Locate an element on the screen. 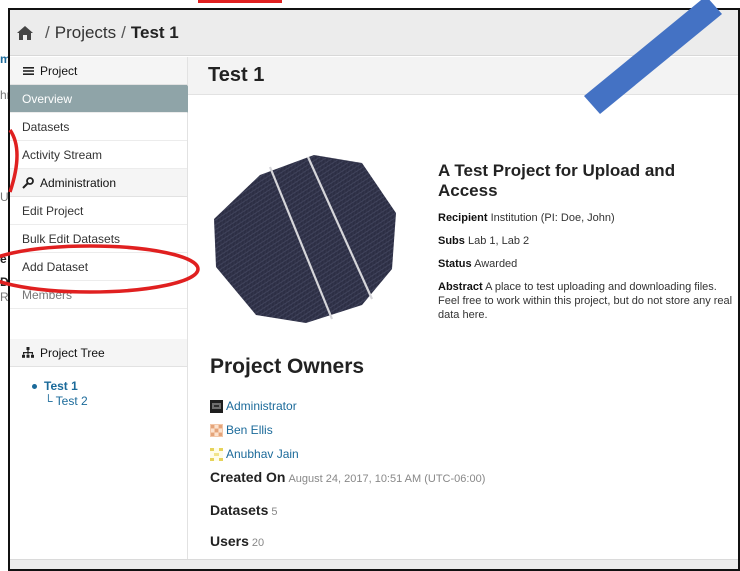 The width and height of the screenshot is (740, 571). home-icon is located at coordinates (25, 33).